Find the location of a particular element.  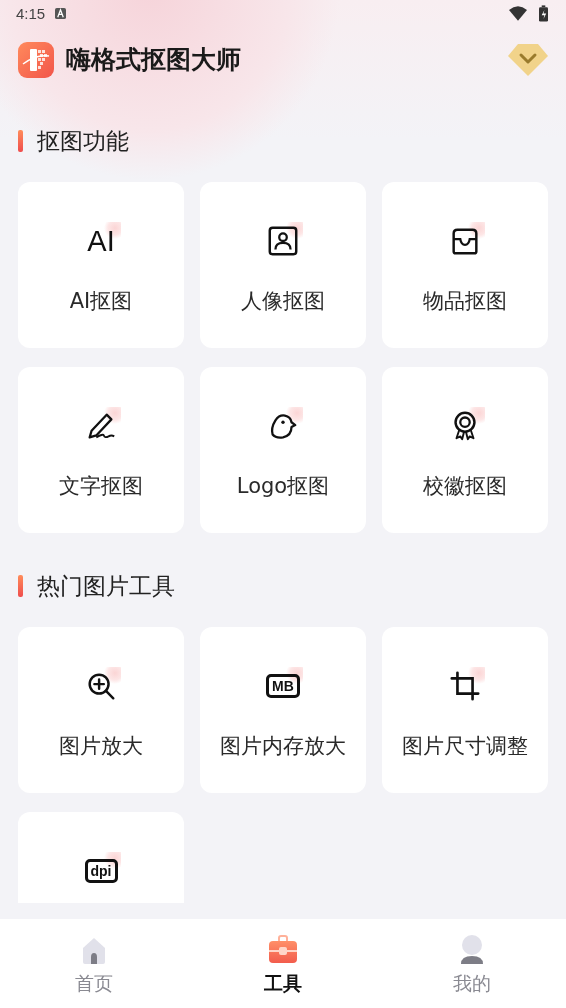

nav-tab: 工具 is located at coordinates (283, 963).